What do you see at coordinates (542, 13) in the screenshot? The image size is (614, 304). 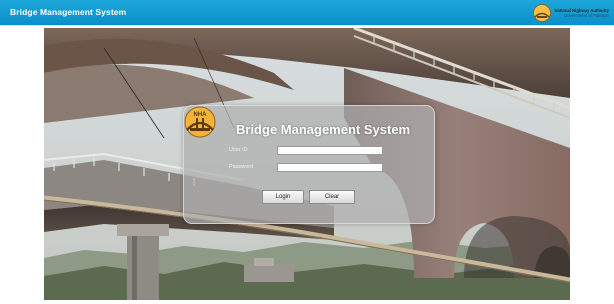 I see `nha-emblem-icon` at bounding box center [542, 13].